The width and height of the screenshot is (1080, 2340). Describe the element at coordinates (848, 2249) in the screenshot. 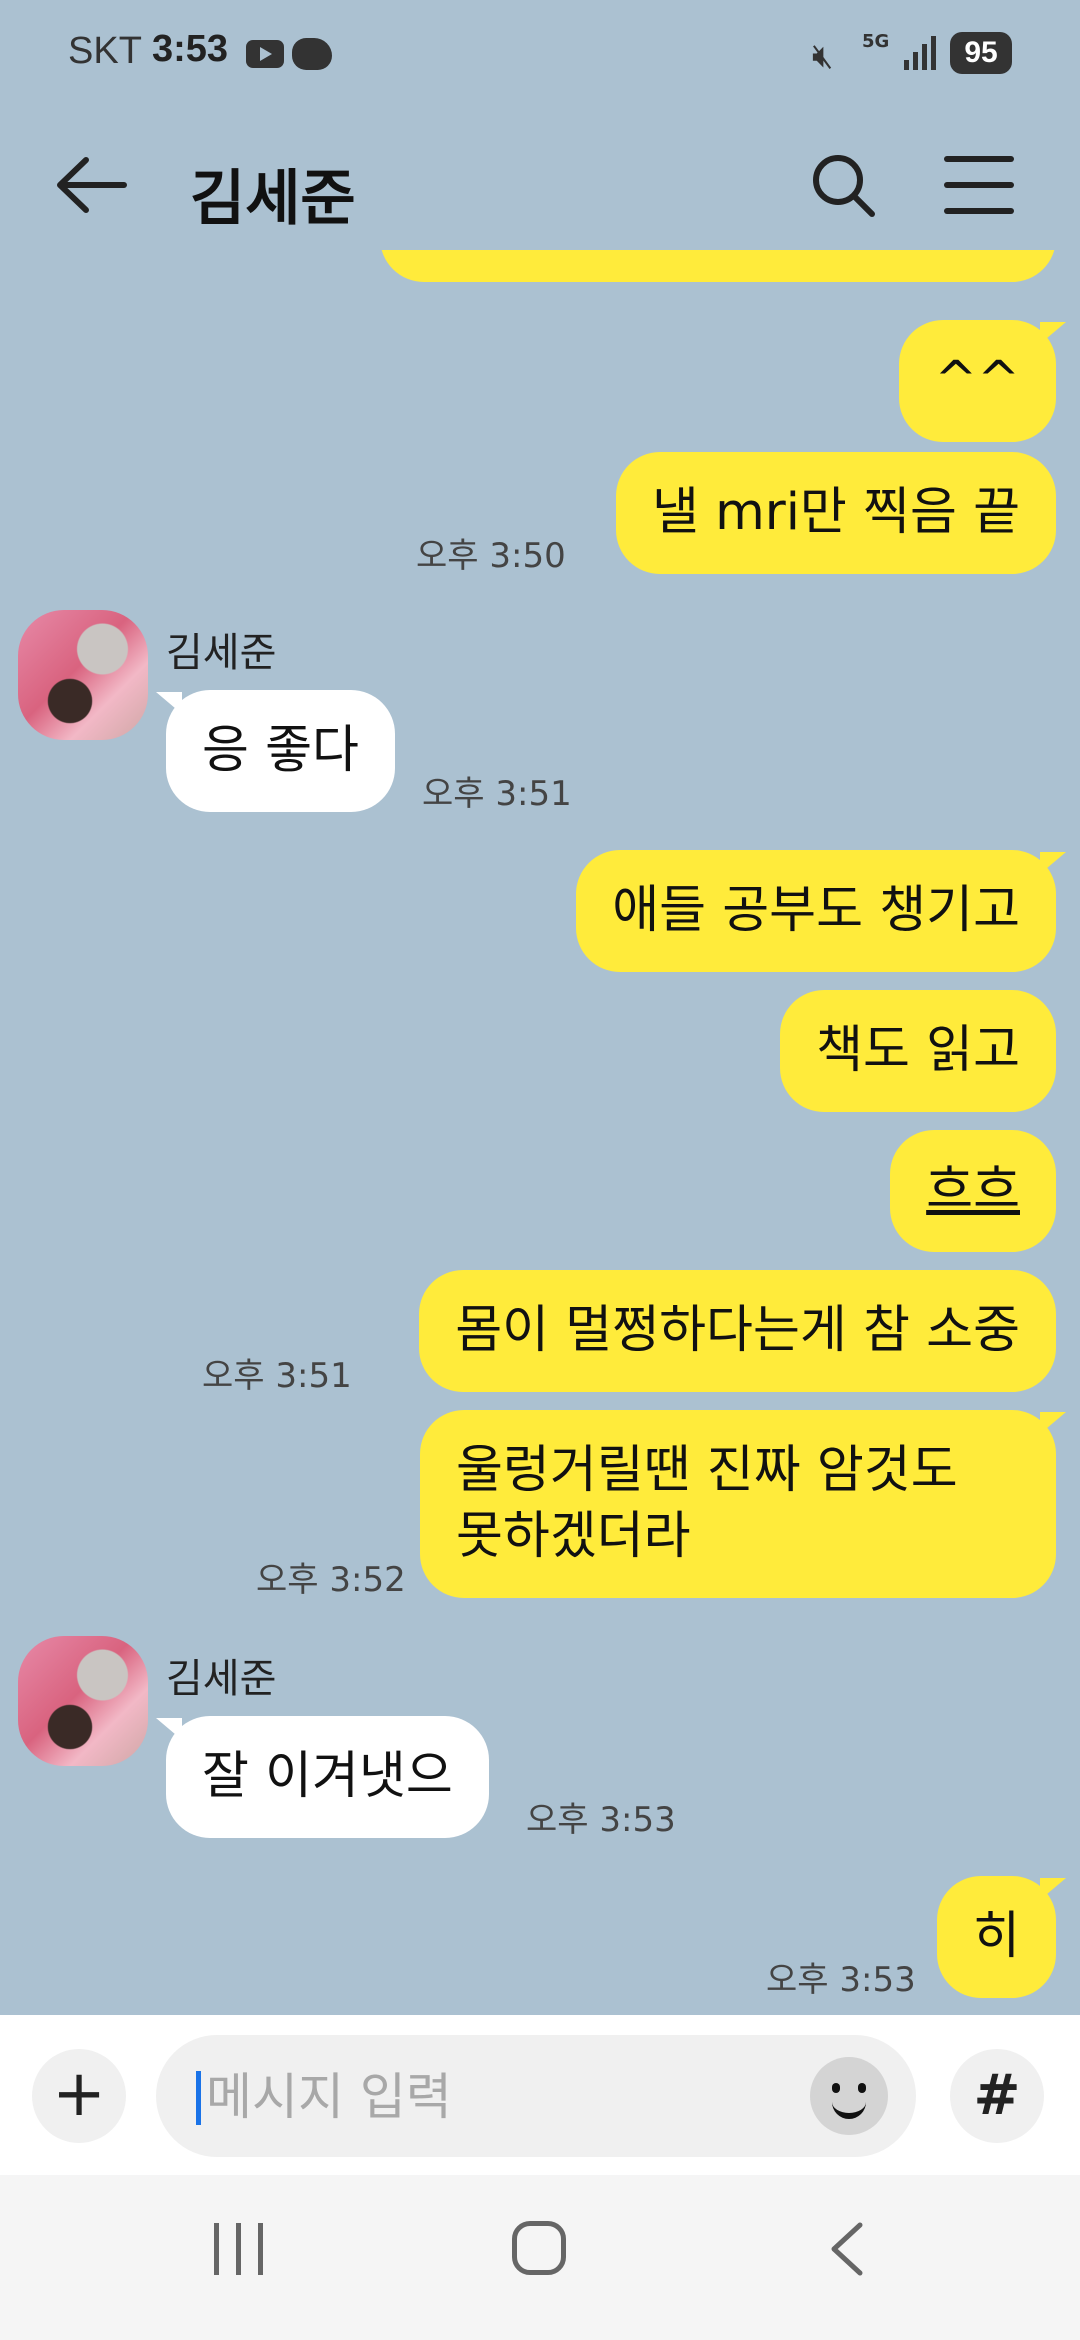

I see `nav-back-icon` at that location.